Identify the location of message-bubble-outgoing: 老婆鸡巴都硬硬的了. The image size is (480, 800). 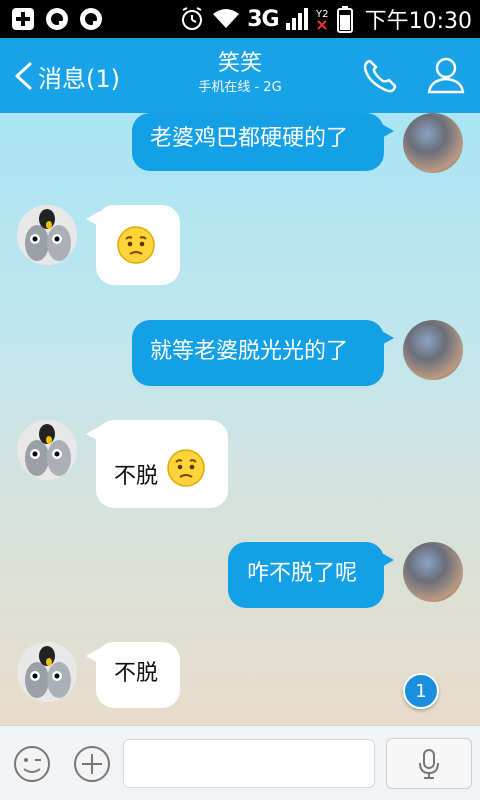
(263, 142).